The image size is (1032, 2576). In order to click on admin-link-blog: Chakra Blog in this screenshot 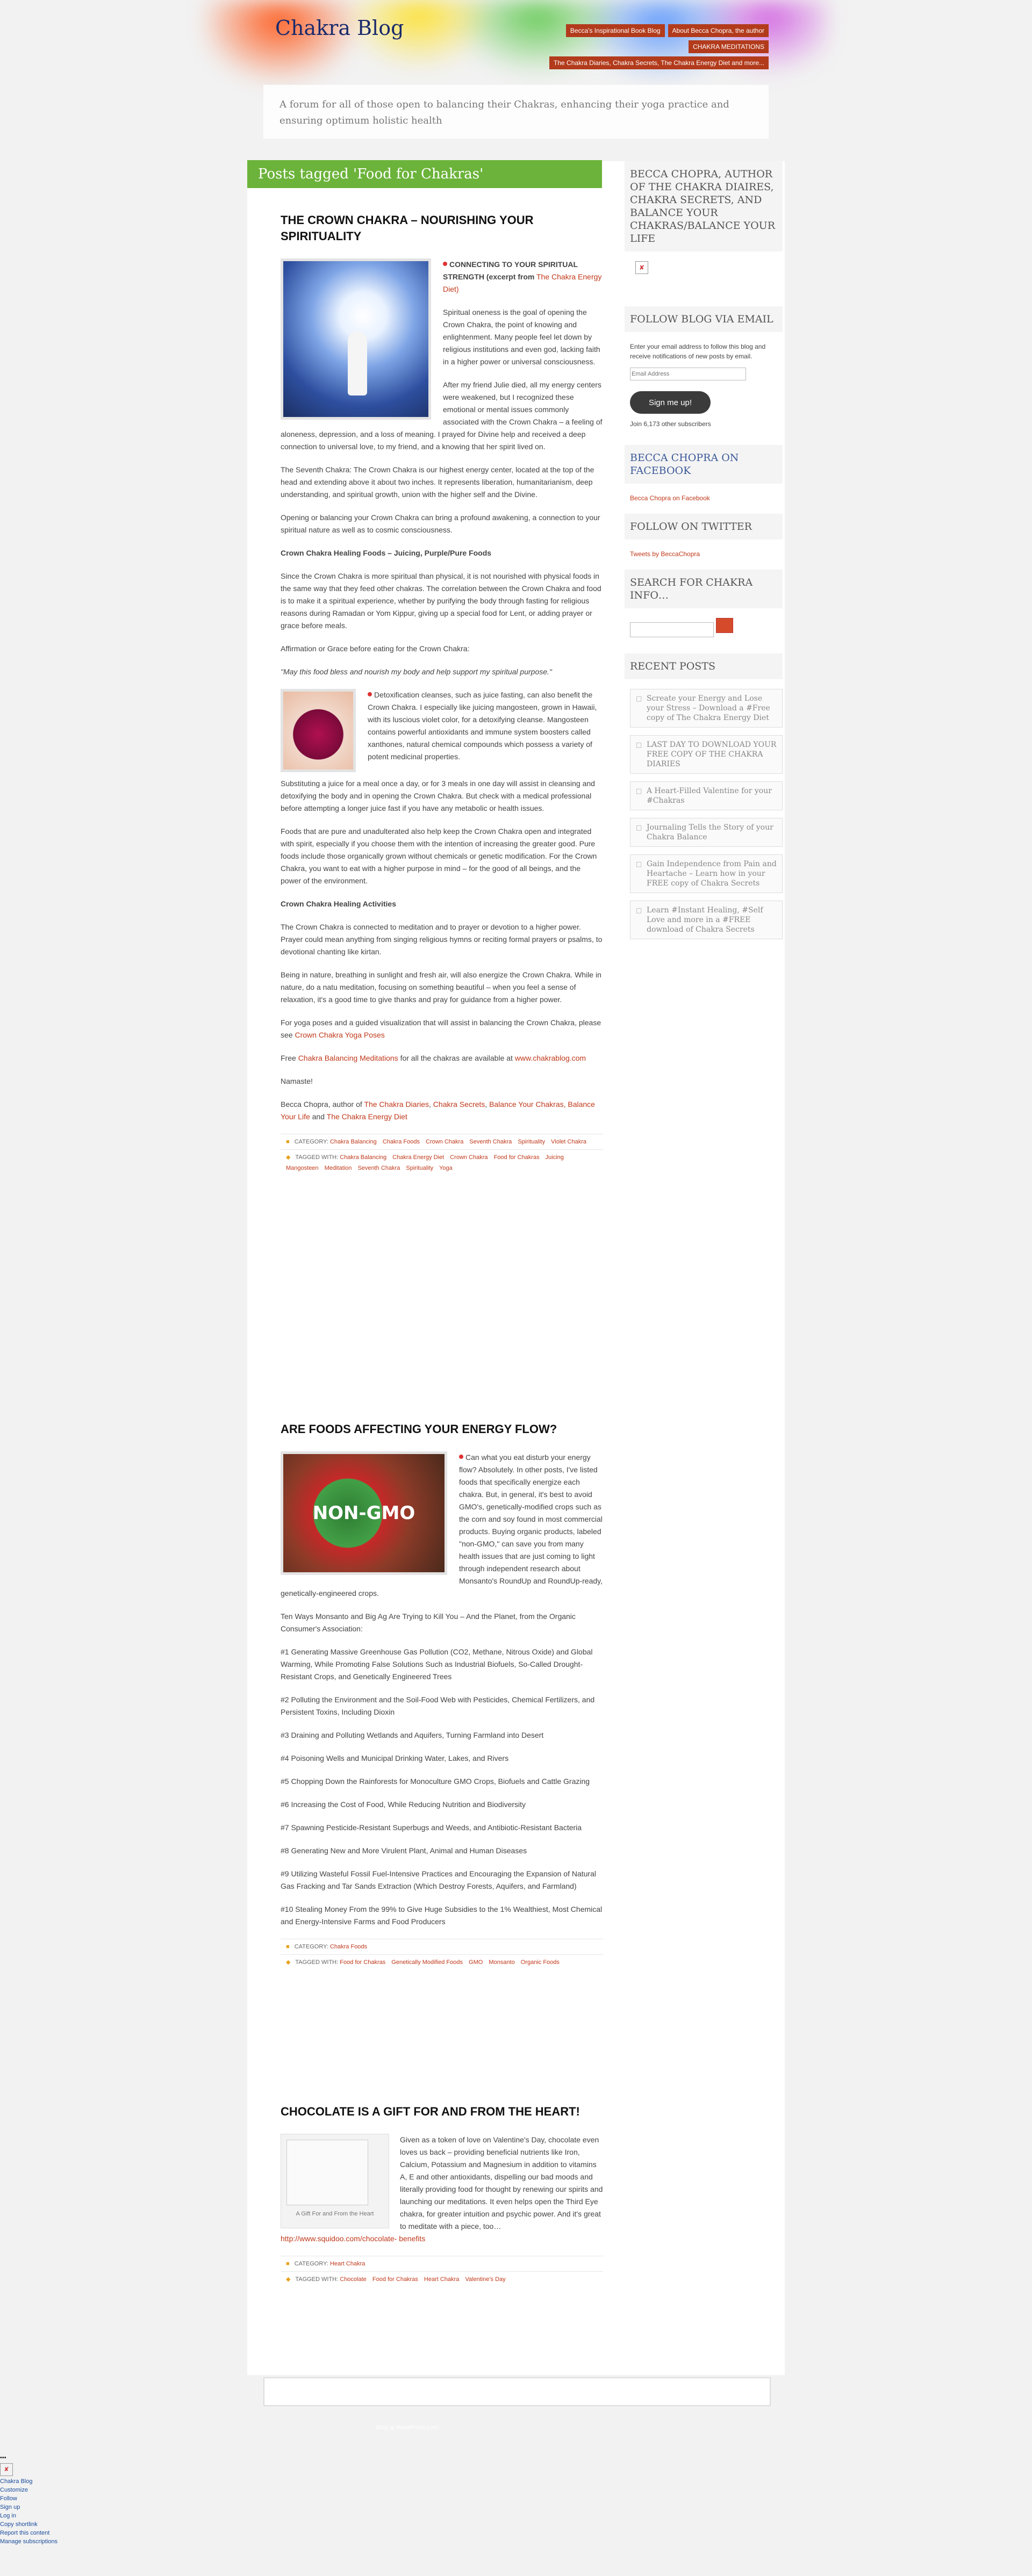, I will do `click(16, 2481)`.